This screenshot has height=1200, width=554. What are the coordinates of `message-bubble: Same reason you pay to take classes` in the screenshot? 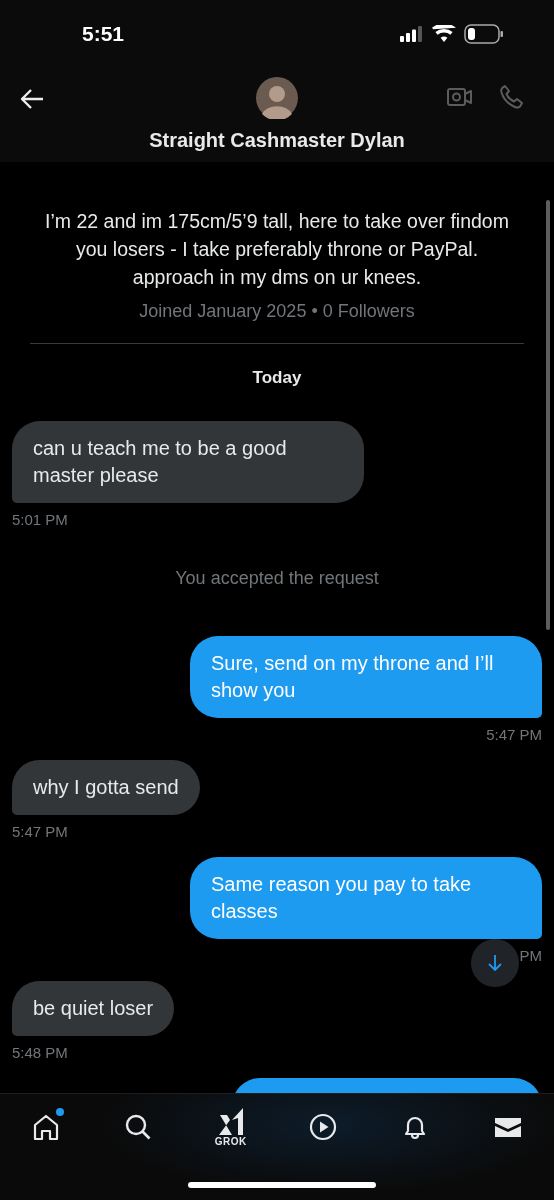 It's located at (366, 898).